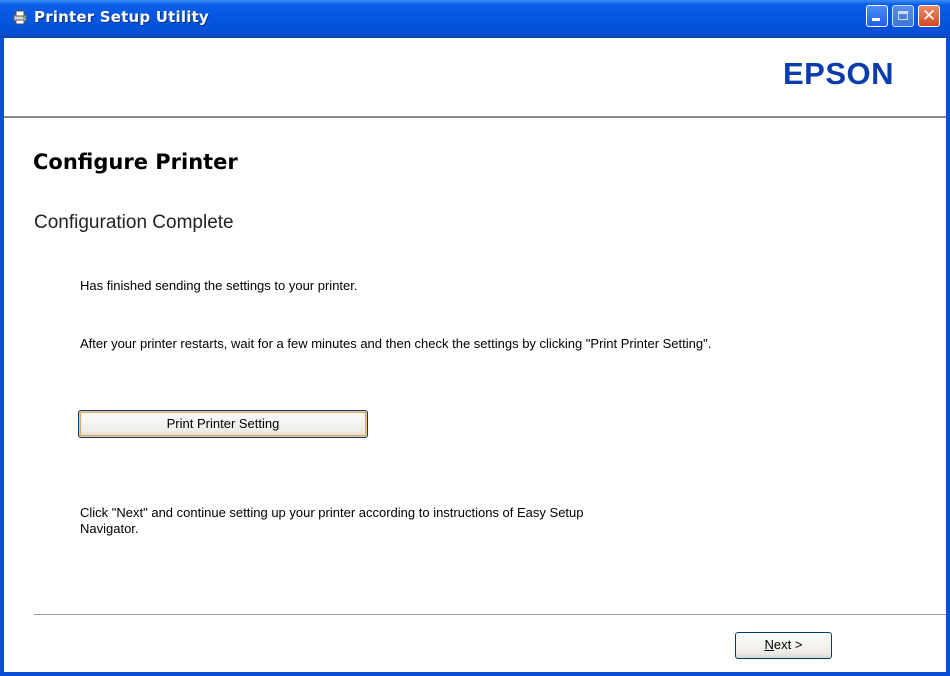 This screenshot has width=950, height=676. Describe the element at coordinates (903, 16) in the screenshot. I see `maximize-button` at that location.